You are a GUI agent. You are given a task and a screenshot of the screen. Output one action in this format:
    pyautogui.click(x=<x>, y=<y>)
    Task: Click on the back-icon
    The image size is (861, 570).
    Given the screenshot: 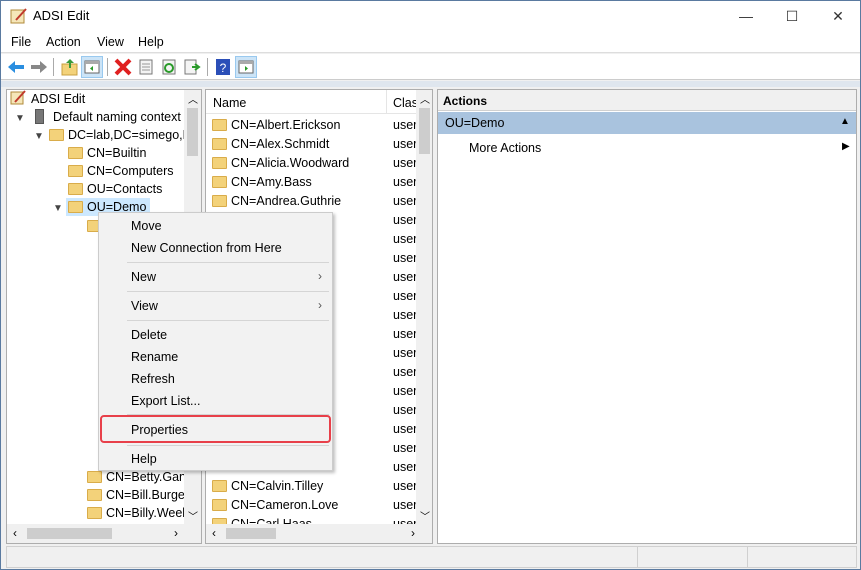 What is the action you would take?
    pyautogui.click(x=16, y=67)
    